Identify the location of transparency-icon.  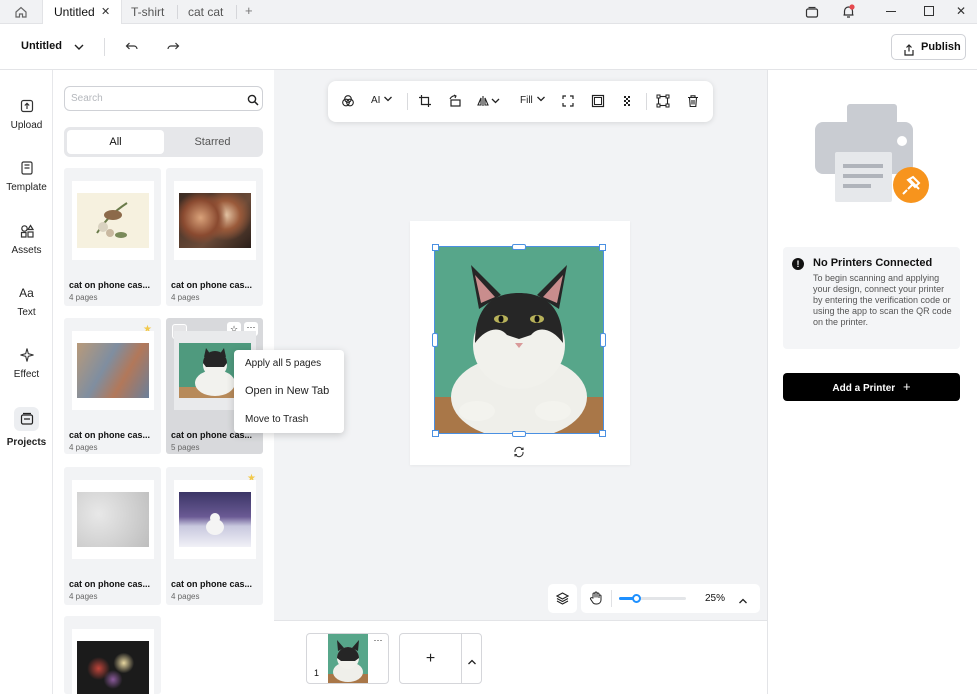
(628, 103).